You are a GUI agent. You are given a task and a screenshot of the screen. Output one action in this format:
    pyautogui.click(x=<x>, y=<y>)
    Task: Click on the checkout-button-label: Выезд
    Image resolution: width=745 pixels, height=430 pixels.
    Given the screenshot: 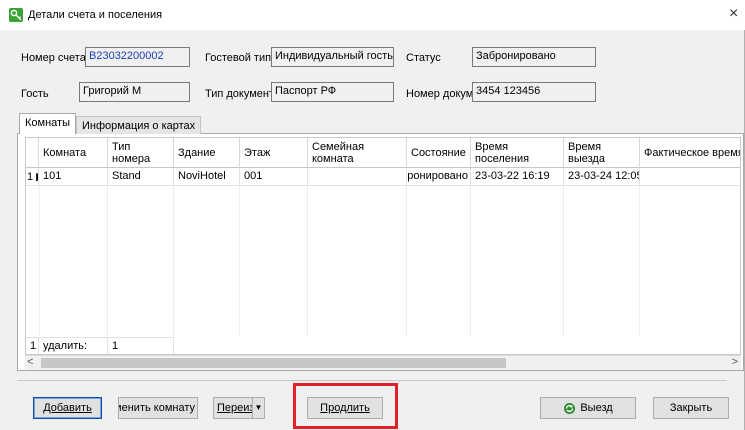 What is the action you would take?
    pyautogui.click(x=596, y=408)
    